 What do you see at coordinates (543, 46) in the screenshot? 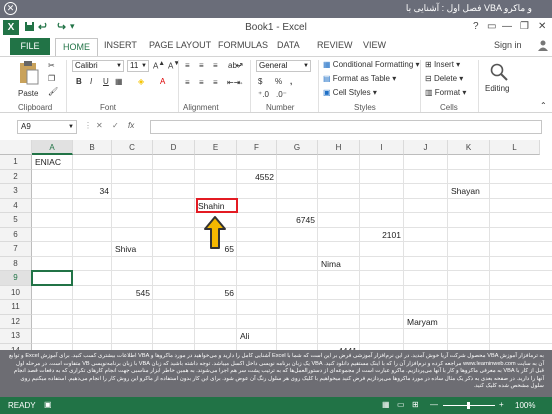
I see `user-icon` at bounding box center [543, 46].